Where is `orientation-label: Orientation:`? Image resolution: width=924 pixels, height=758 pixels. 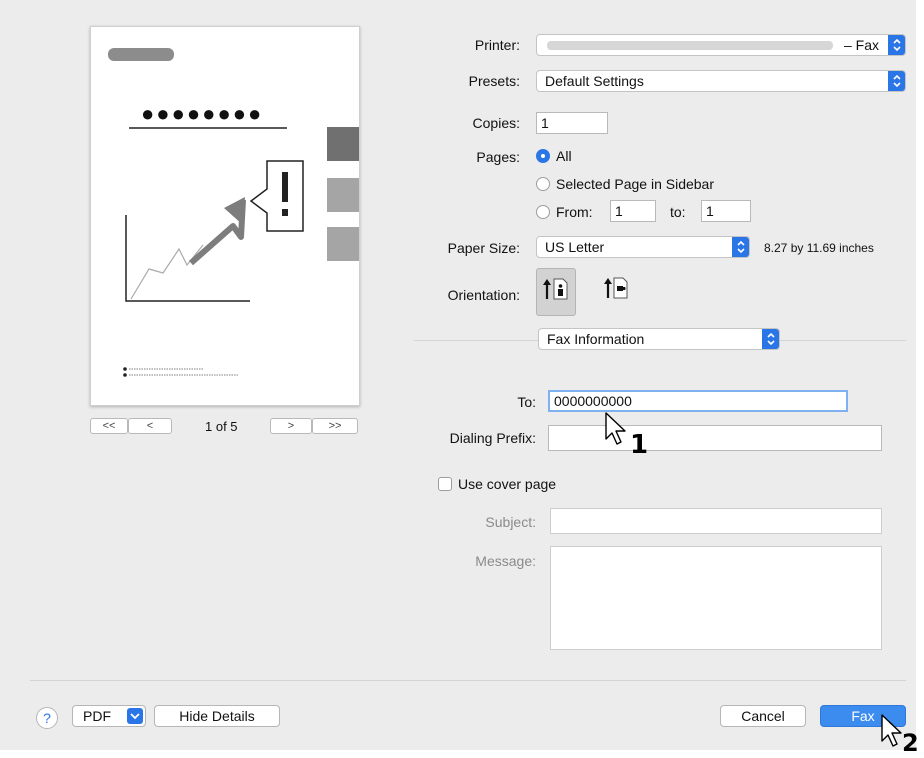
orientation-label: Orientation: is located at coordinates (483, 295).